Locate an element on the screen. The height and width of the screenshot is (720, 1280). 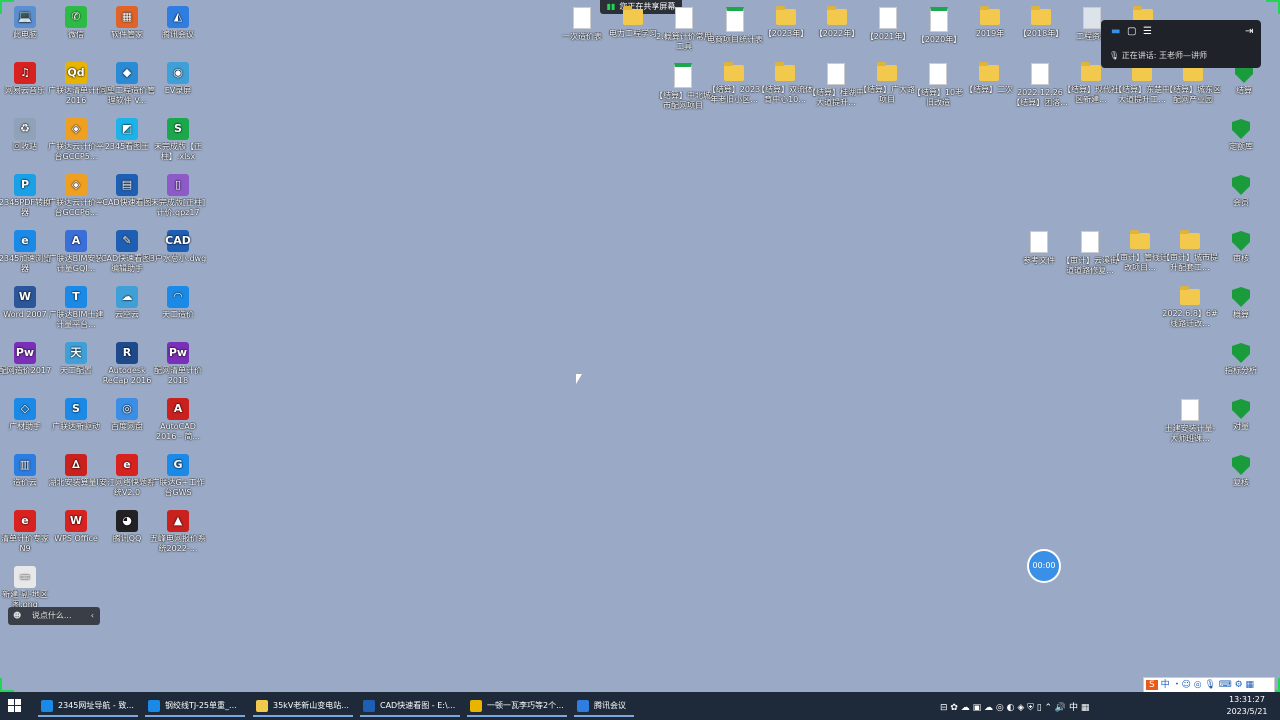
desktop-icon: 定额库 is located at coordinates (1241, 135).